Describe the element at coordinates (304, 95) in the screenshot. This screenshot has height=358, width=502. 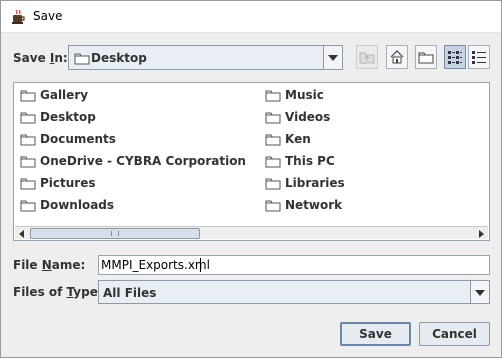
I see `file-name: Music` at that location.